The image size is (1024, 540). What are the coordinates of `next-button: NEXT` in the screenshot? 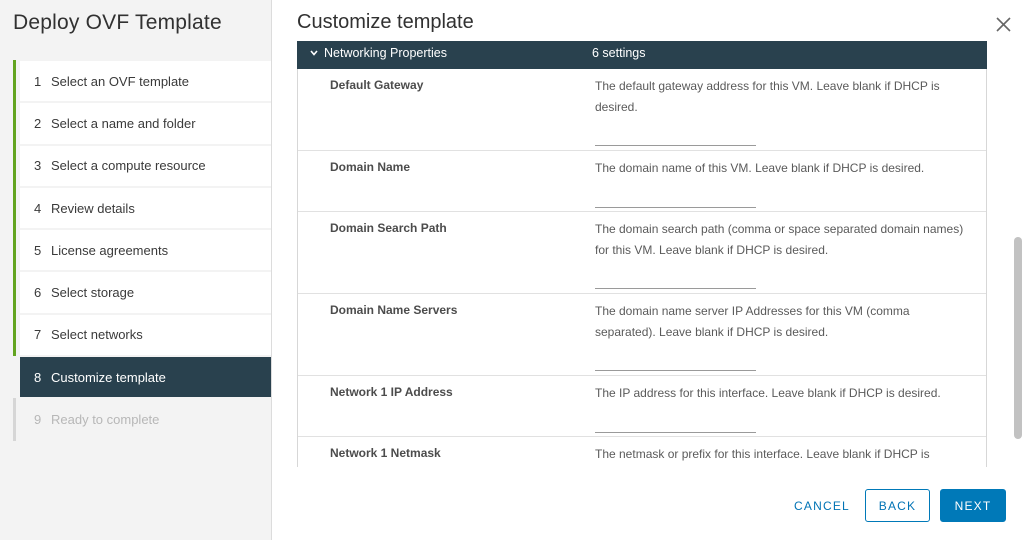 It's located at (973, 505).